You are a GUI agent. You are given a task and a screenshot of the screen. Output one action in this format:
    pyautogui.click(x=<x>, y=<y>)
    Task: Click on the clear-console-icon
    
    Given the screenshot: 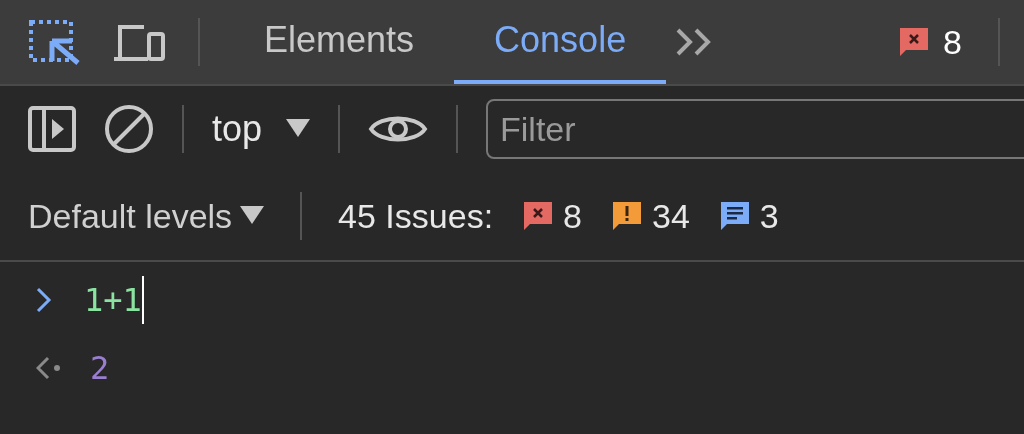 What is the action you would take?
    pyautogui.click(x=129, y=129)
    